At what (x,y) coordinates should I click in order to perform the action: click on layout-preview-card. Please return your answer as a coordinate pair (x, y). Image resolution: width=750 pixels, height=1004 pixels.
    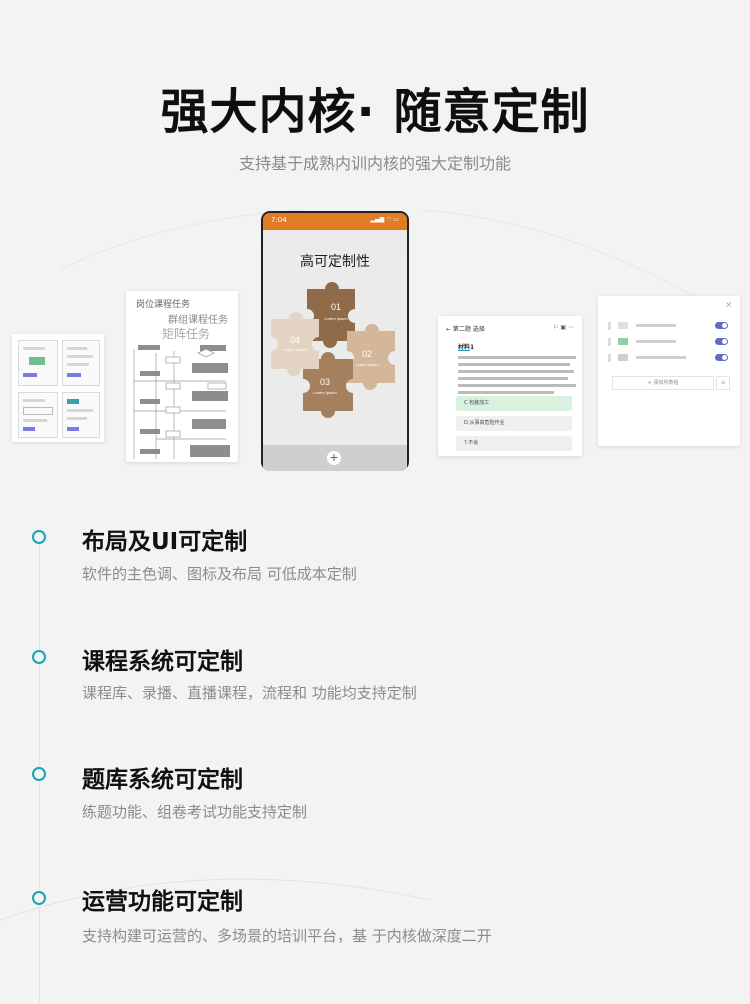
    Looking at the image, I should click on (58, 388).